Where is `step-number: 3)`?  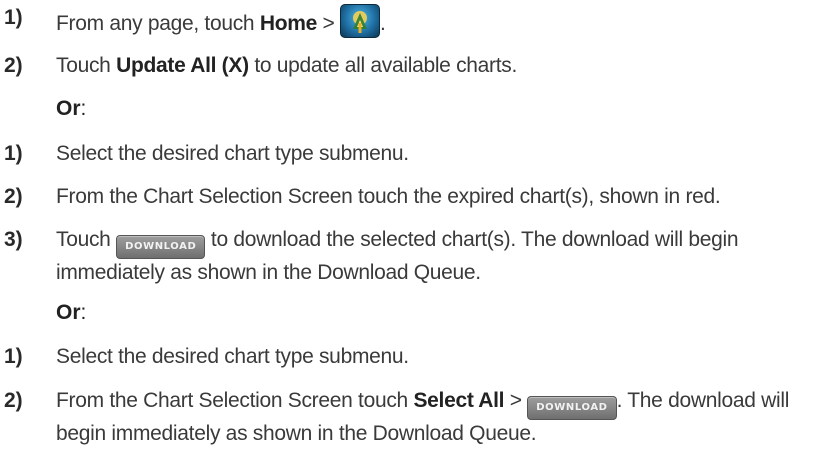 step-number: 3) is located at coordinates (13, 239).